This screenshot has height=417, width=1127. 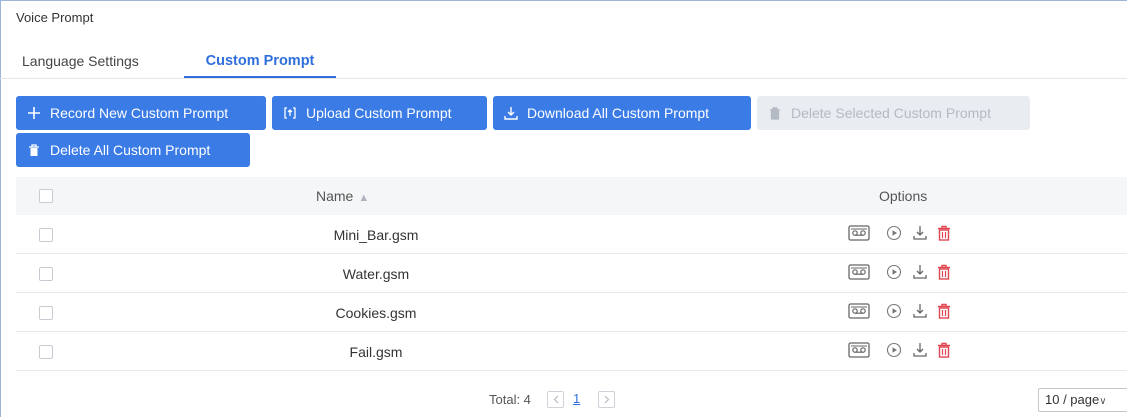 I want to click on page-title: Voice Prompt, so click(x=55, y=17).